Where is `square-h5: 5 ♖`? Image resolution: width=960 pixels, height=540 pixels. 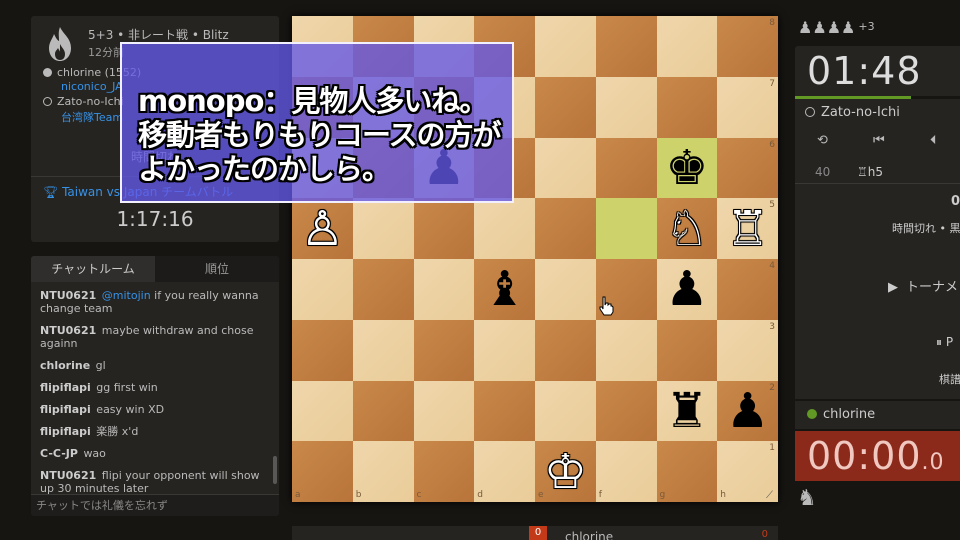
square-h5: 5 ♖ is located at coordinates (747, 228).